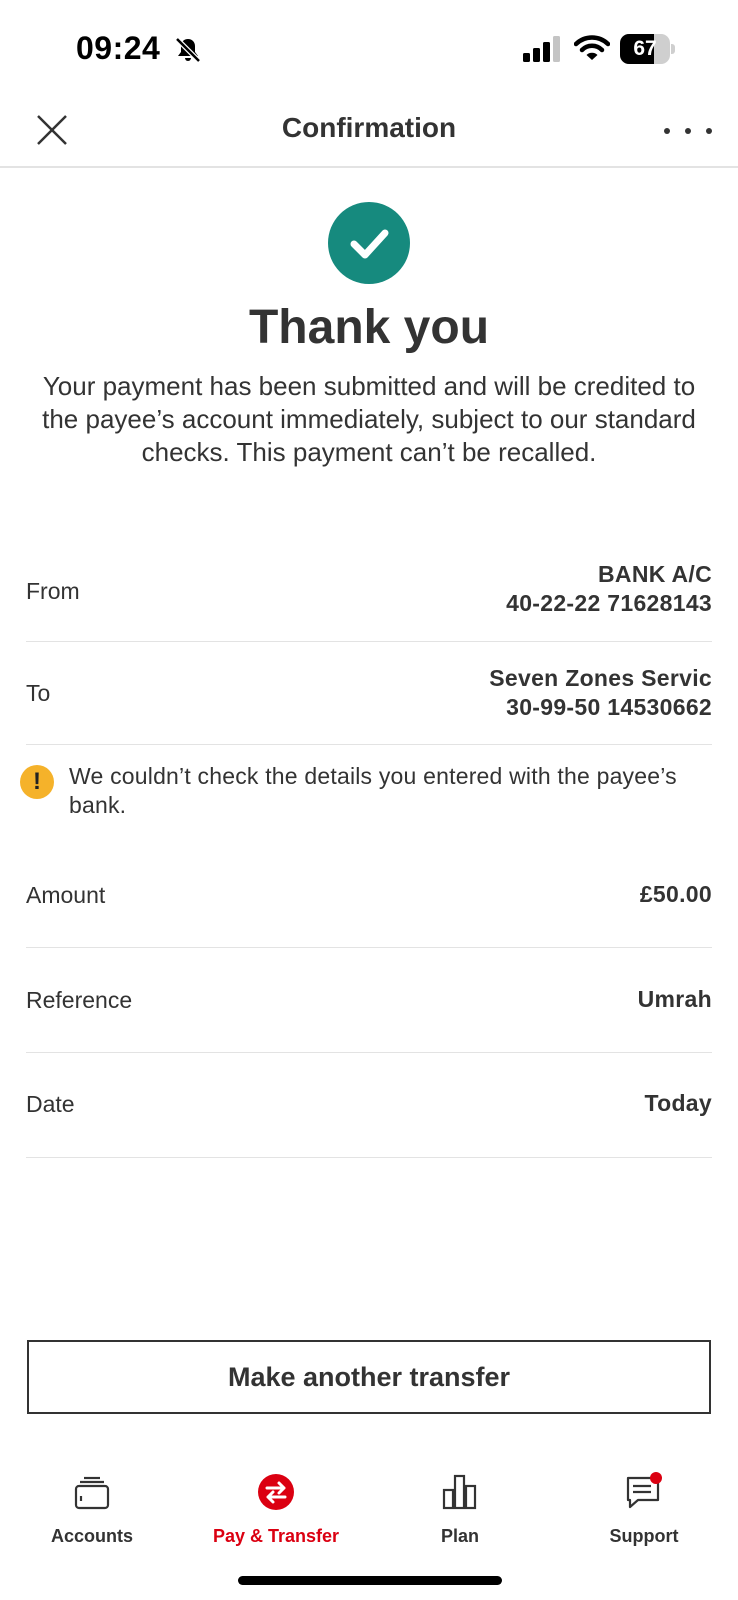 This screenshot has height=1600, width=738. I want to click on status-time: 09:24, so click(118, 48).